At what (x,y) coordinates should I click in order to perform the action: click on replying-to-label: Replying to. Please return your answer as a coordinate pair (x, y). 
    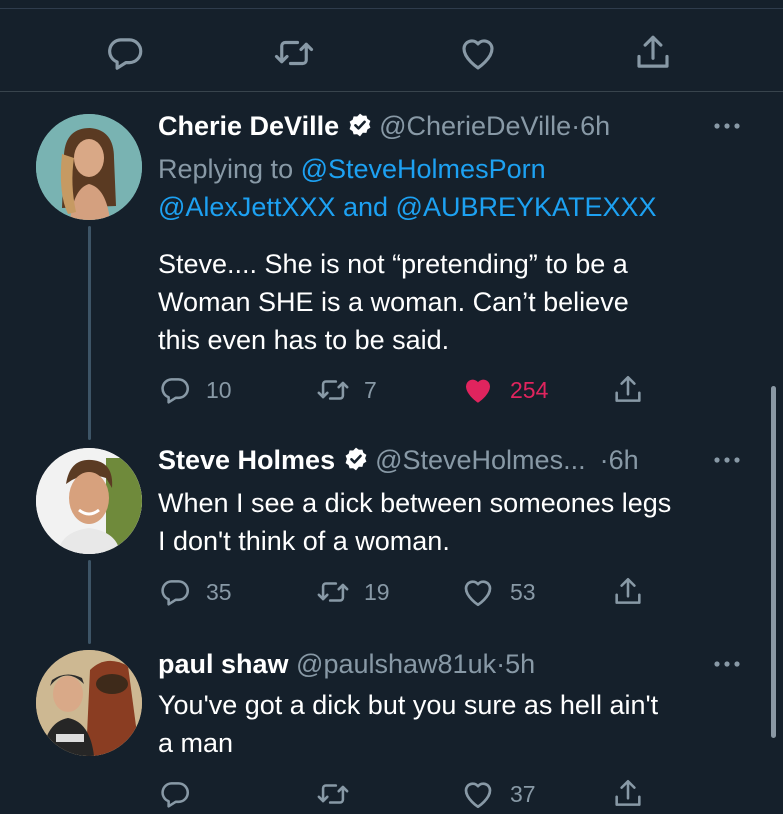
    Looking at the image, I should click on (229, 169).